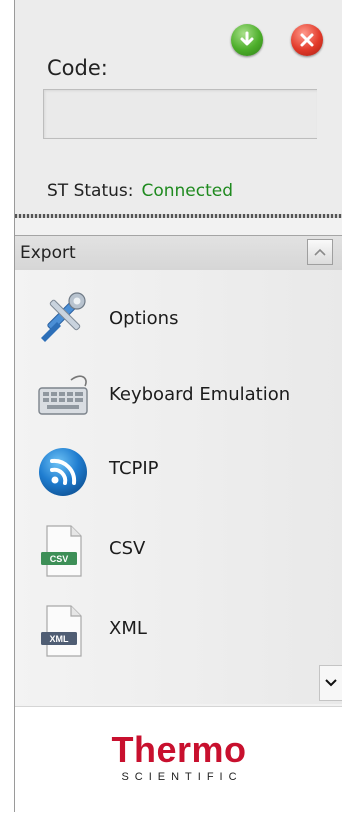  Describe the element at coordinates (144, 318) in the screenshot. I see `export-item-label: Options` at that location.